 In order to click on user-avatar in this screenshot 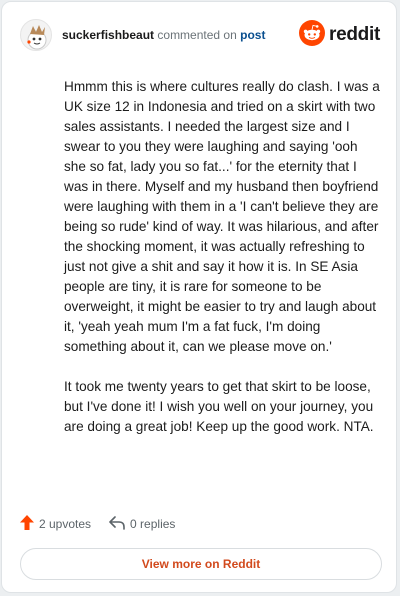, I will do `click(36, 35)`.